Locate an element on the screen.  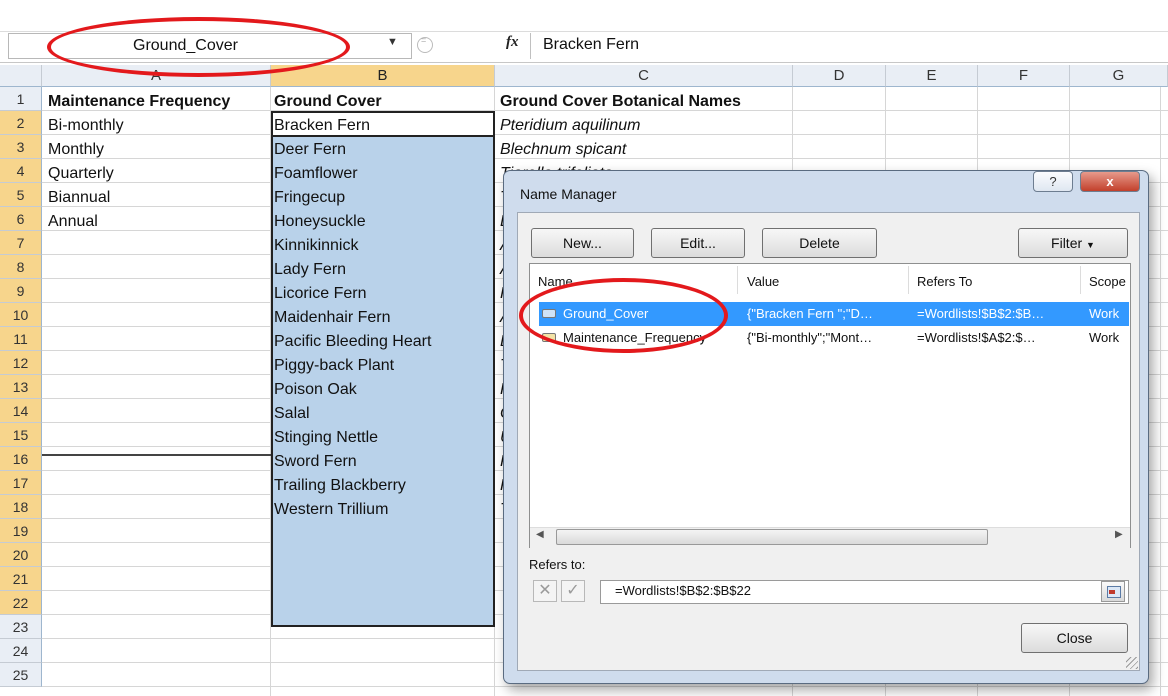
row-header: 24 is located at coordinates (21, 651).